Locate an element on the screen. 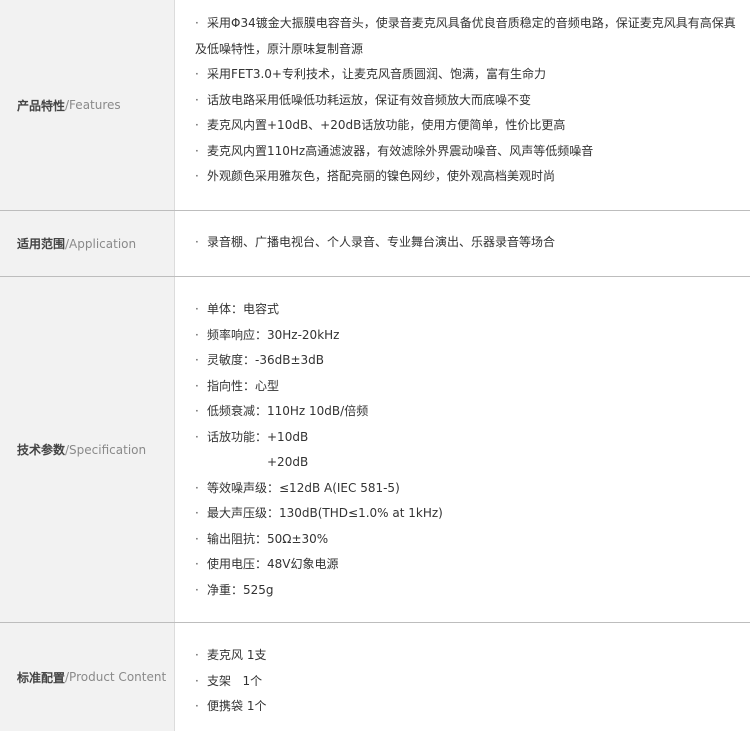 This screenshot has width=750, height=731. application-label: 适用范围/Application is located at coordinates (87, 243).